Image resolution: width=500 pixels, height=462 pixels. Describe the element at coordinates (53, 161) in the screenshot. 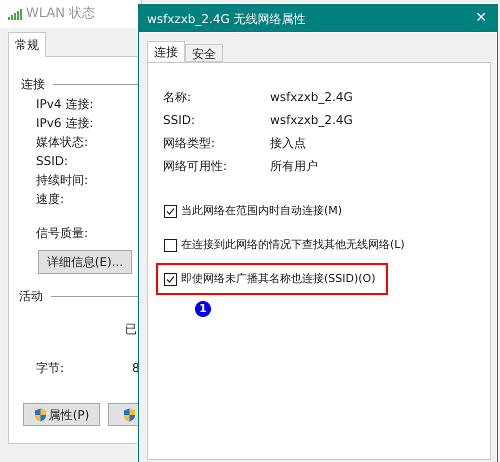

I see `field-label: SSID:` at that location.